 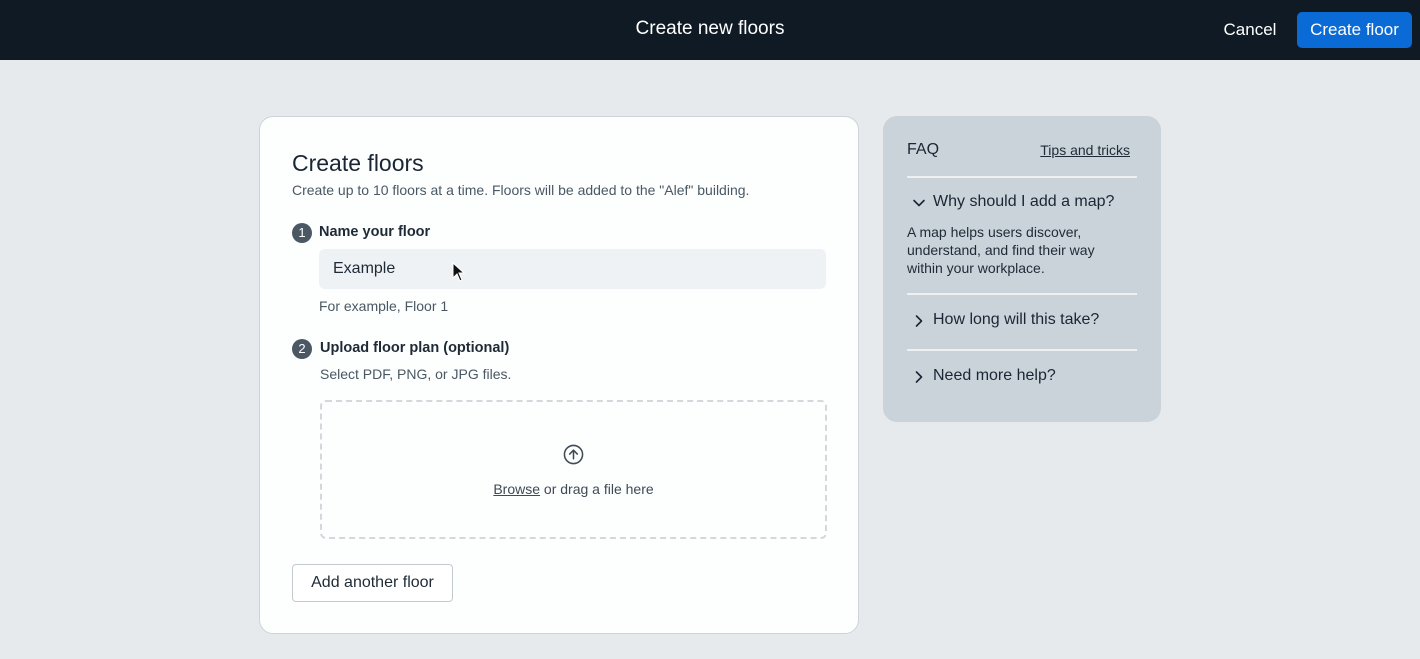 What do you see at coordinates (1016, 319) in the screenshot?
I see `faq-question: How long will this take?` at bounding box center [1016, 319].